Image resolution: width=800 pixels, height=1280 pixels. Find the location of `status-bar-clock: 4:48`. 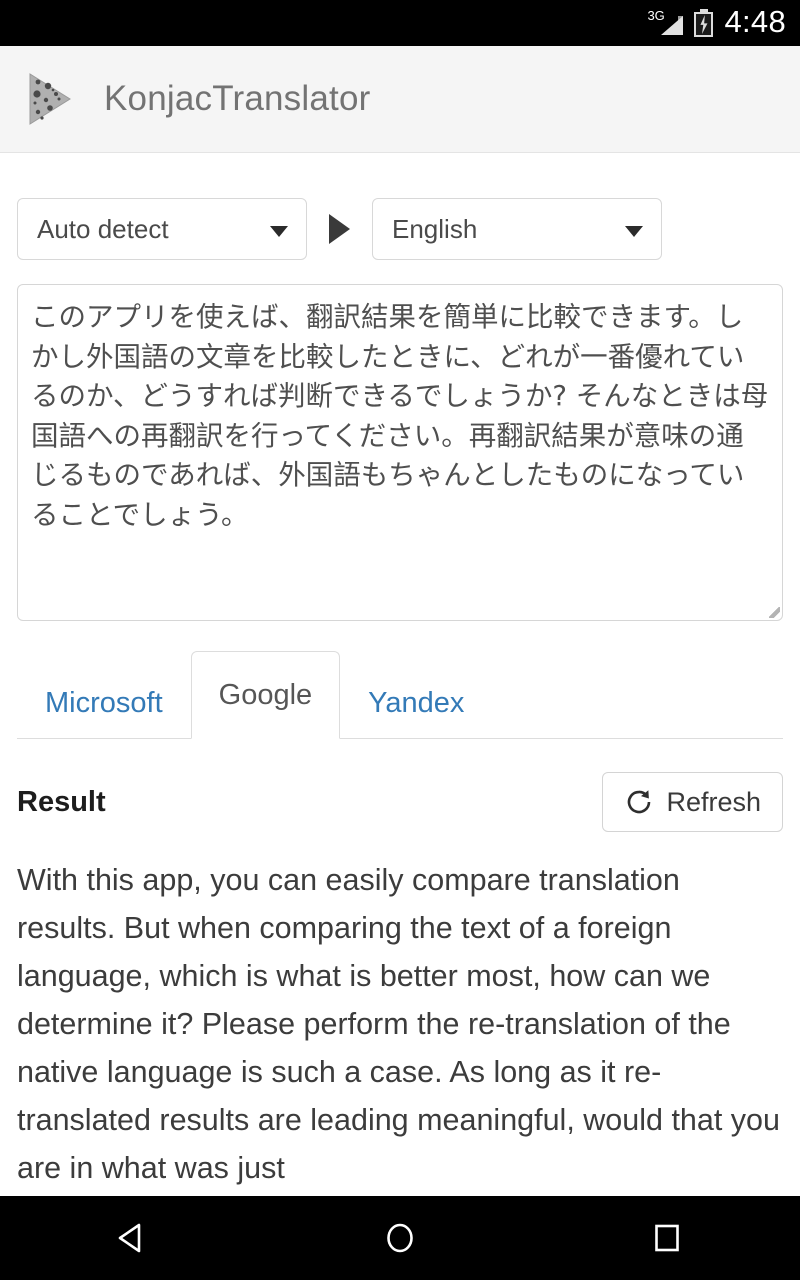

status-bar-clock: 4:48 is located at coordinates (755, 21).